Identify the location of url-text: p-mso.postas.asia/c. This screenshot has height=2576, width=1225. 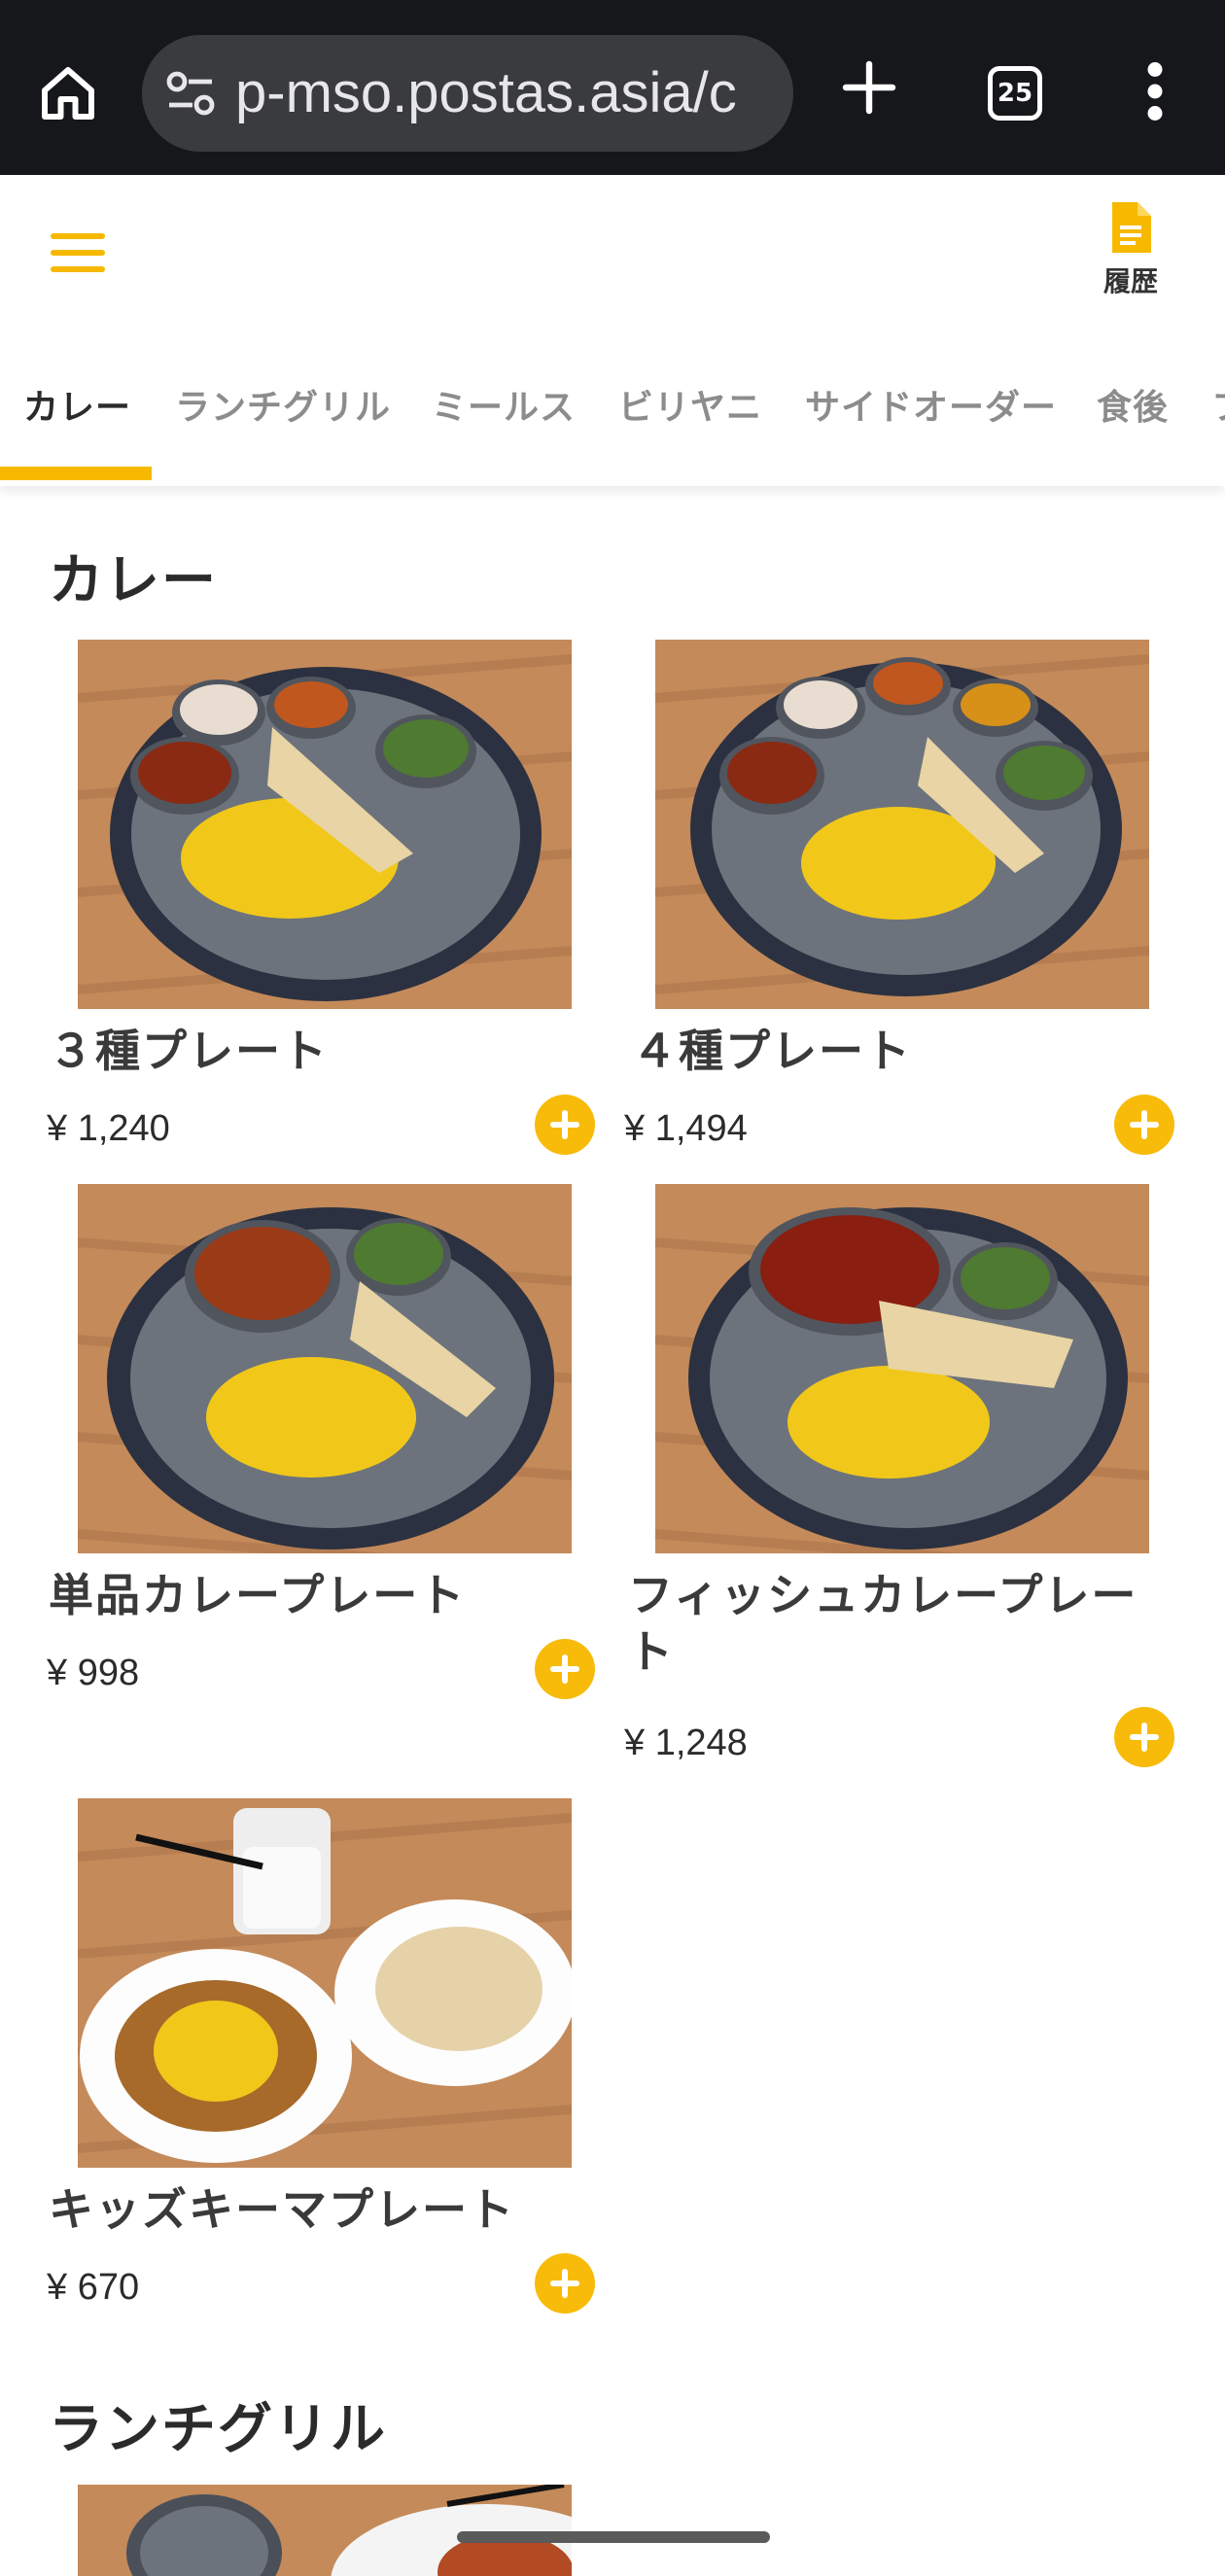
(486, 93).